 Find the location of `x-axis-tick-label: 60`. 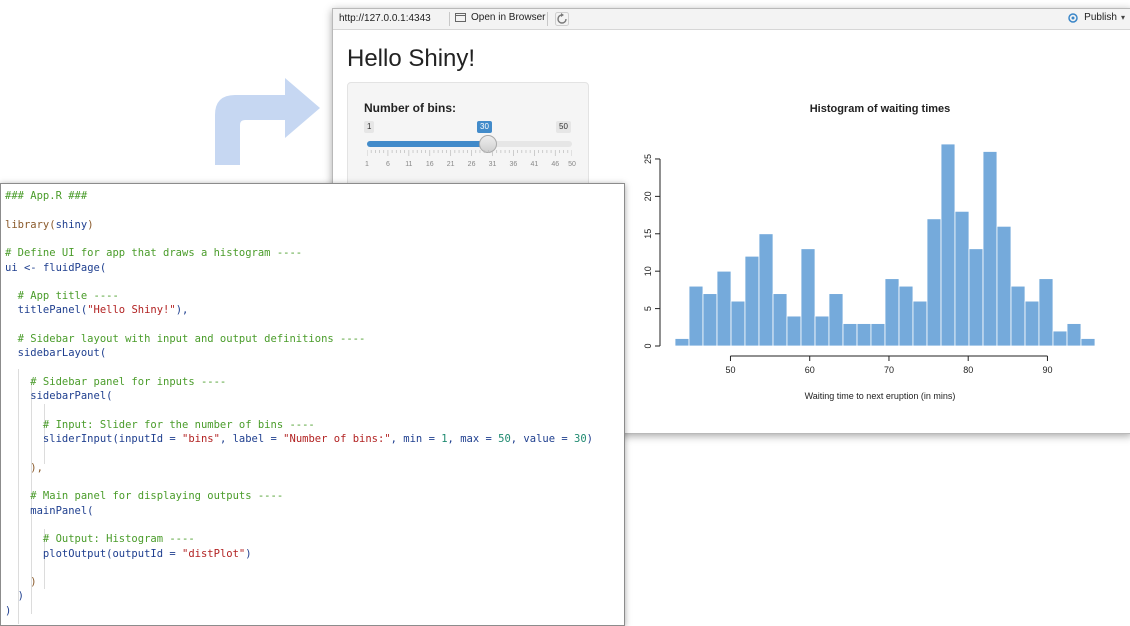

x-axis-tick-label: 60 is located at coordinates (810, 370).